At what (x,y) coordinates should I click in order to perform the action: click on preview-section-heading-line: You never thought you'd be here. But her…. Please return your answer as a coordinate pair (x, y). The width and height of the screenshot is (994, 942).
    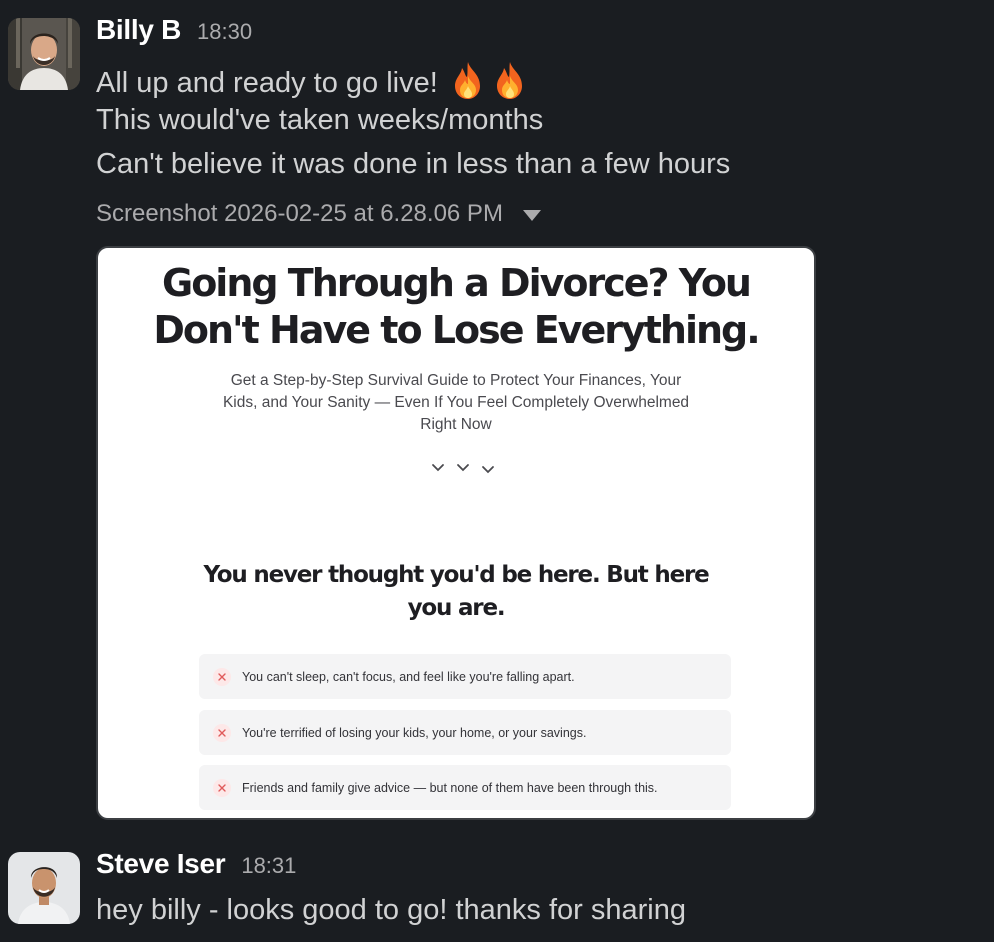
    Looking at the image, I should click on (456, 575).